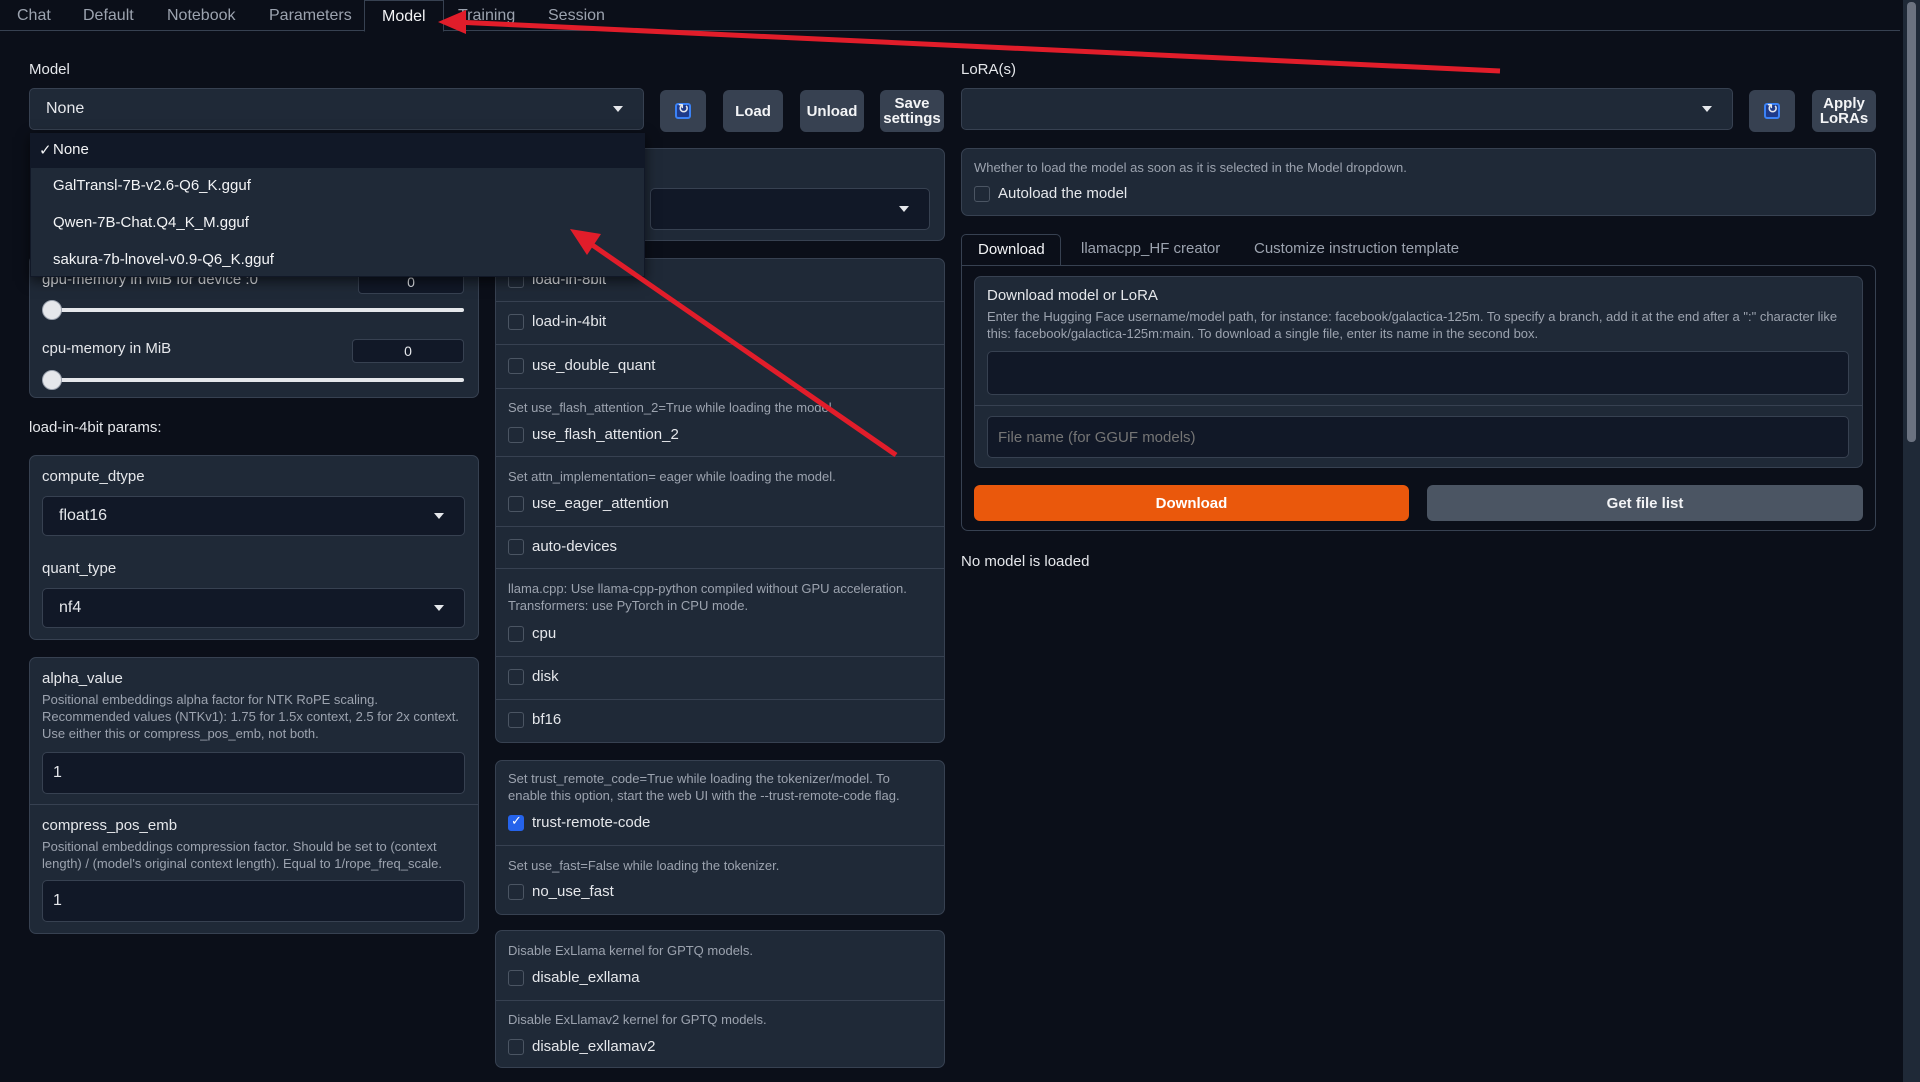 This screenshot has height=1082, width=1920. What do you see at coordinates (977, 46) in the screenshot?
I see `annotation-arrow-to-model-tab` at bounding box center [977, 46].